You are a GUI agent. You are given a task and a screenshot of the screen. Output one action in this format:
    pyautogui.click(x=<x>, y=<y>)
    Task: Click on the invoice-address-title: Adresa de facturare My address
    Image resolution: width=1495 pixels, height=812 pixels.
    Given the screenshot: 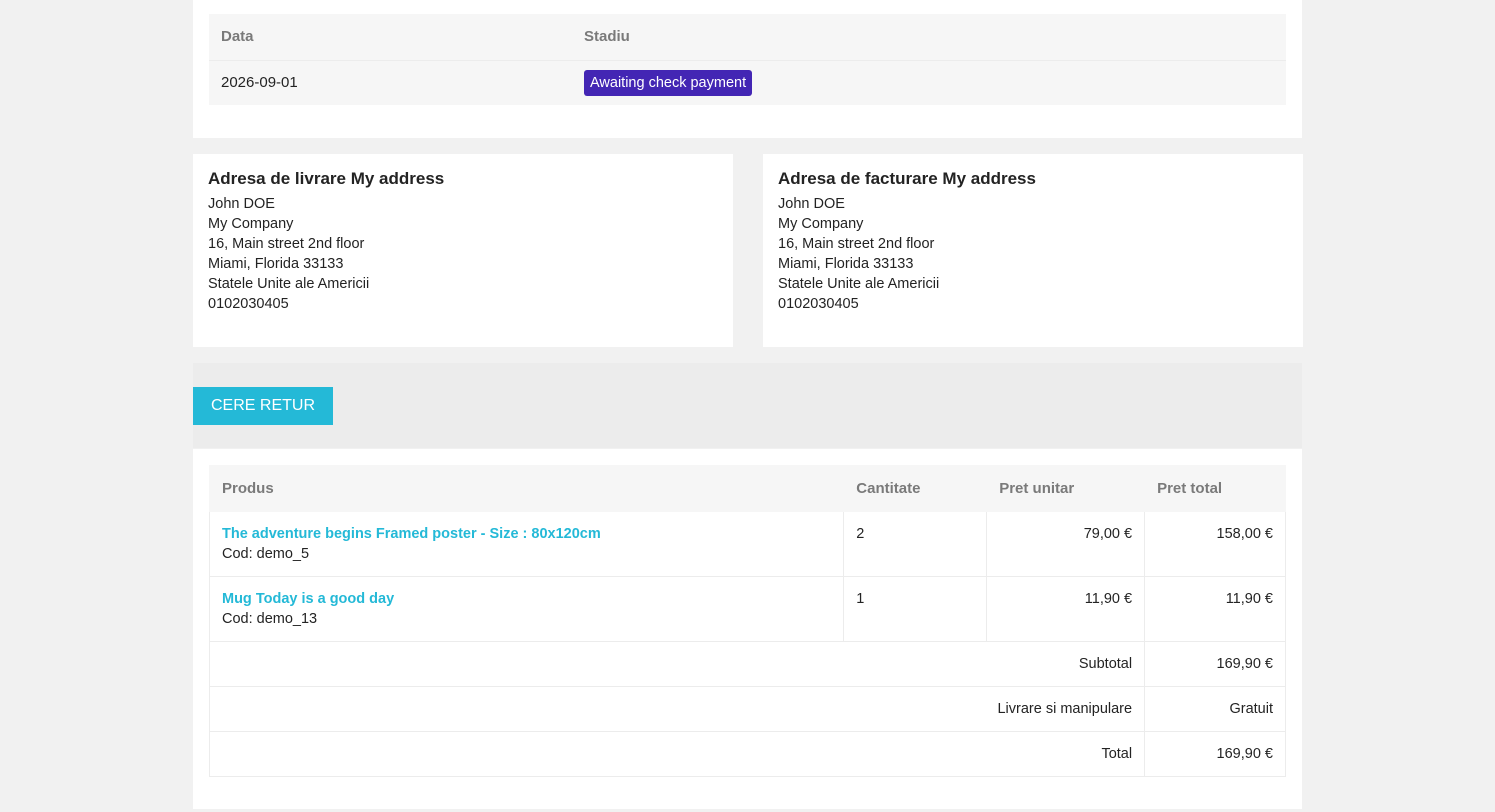 What is the action you would take?
    pyautogui.click(x=907, y=178)
    